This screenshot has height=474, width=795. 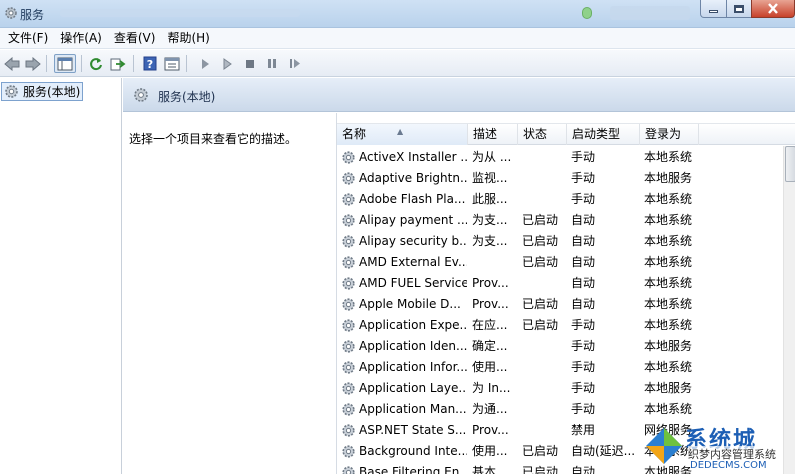 I want to click on table-row: Application Infor... 使用... 手动 本地系统, so click(x=560, y=367).